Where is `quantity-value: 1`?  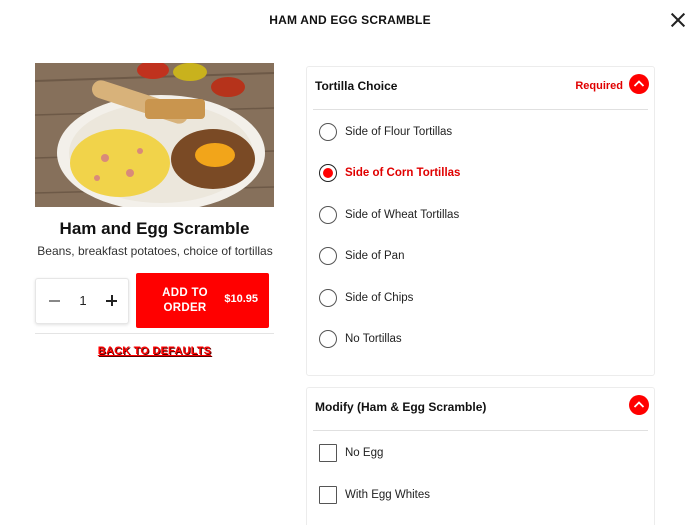
quantity-value: 1 is located at coordinates (83, 300).